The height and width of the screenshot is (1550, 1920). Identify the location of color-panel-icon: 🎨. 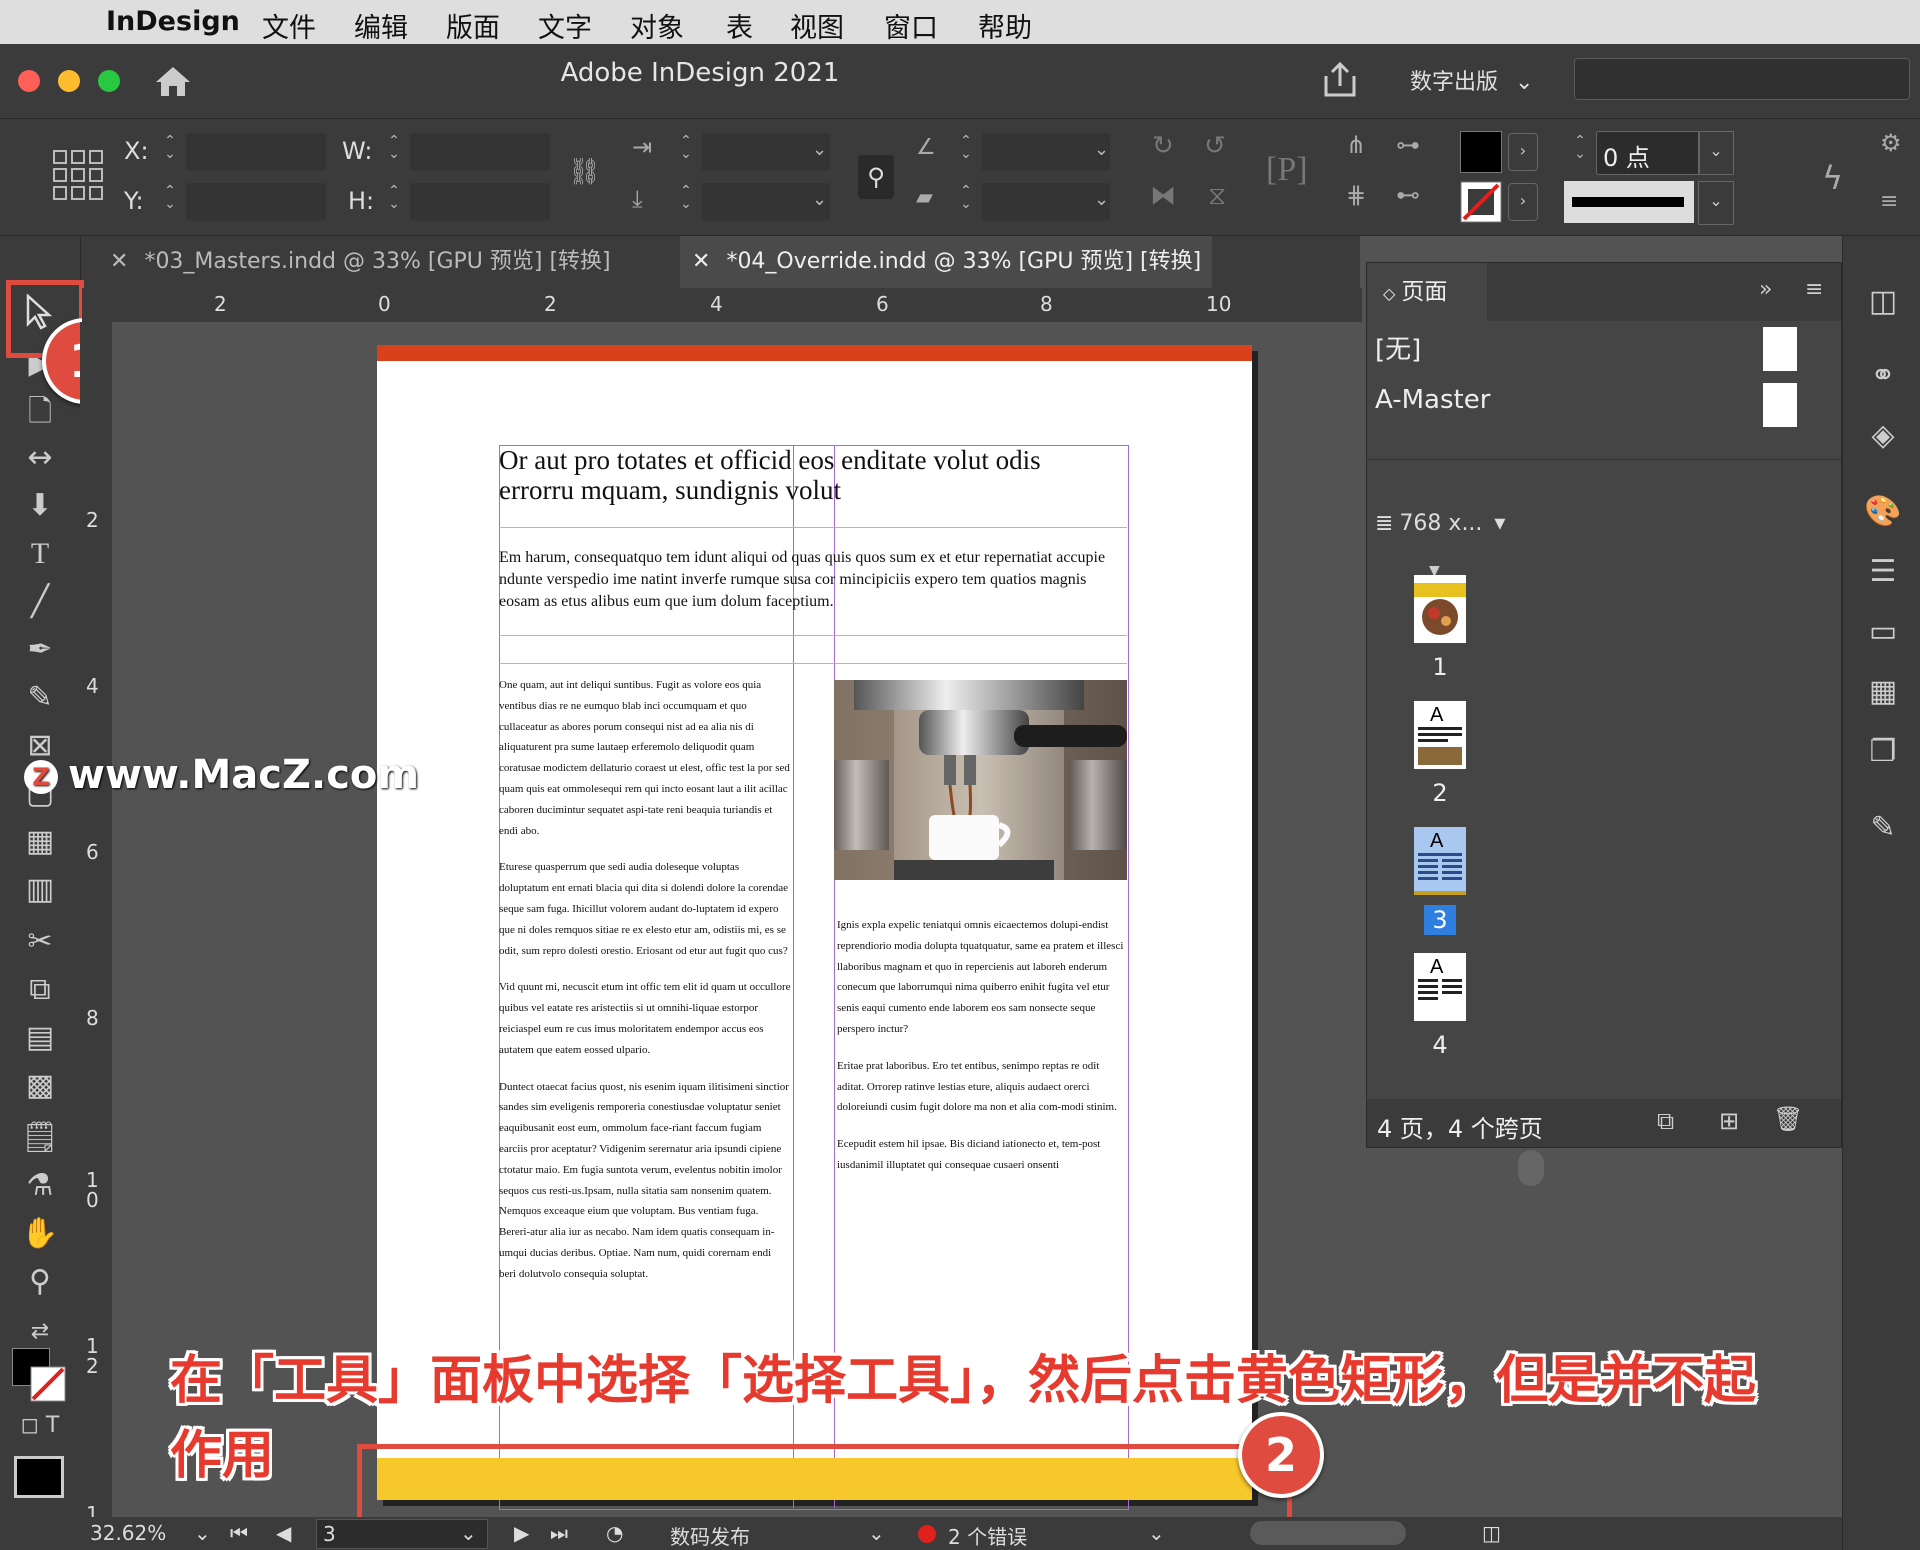
(1883, 512).